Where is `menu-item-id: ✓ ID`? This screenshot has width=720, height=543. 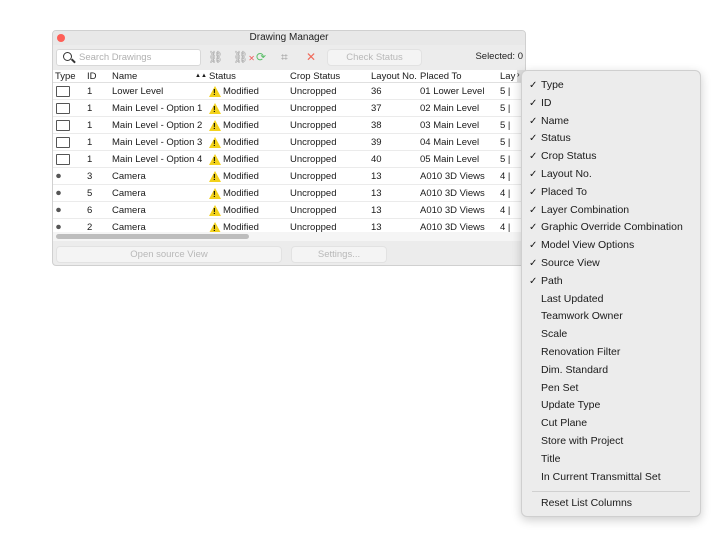
menu-item-id: ✓ ID is located at coordinates (611, 103).